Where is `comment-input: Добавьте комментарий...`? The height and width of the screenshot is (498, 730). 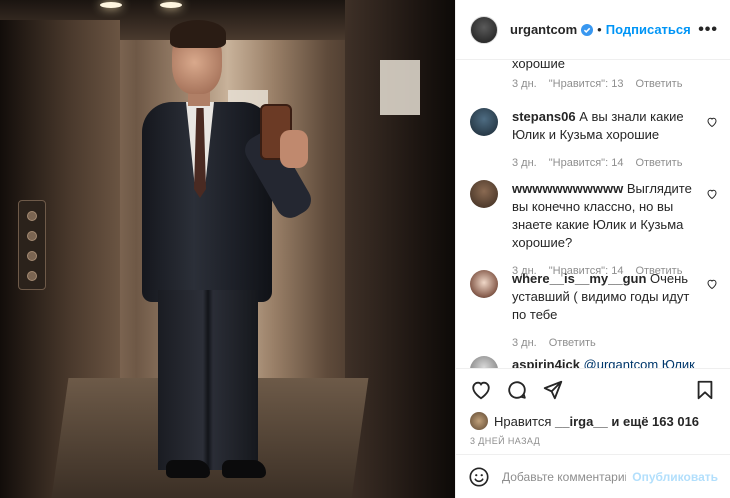
comment-input: Добавьте комментарий... is located at coordinates (564, 477).